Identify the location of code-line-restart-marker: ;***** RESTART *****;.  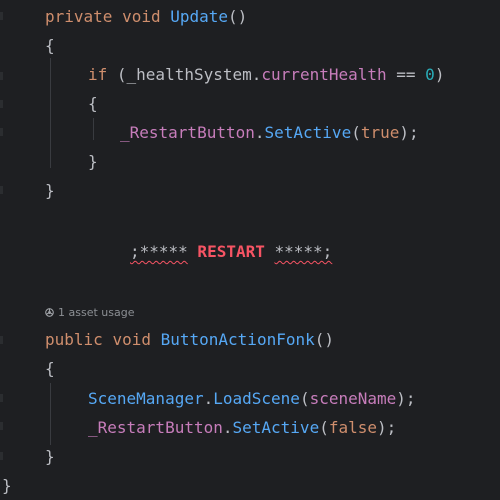
(231, 252).